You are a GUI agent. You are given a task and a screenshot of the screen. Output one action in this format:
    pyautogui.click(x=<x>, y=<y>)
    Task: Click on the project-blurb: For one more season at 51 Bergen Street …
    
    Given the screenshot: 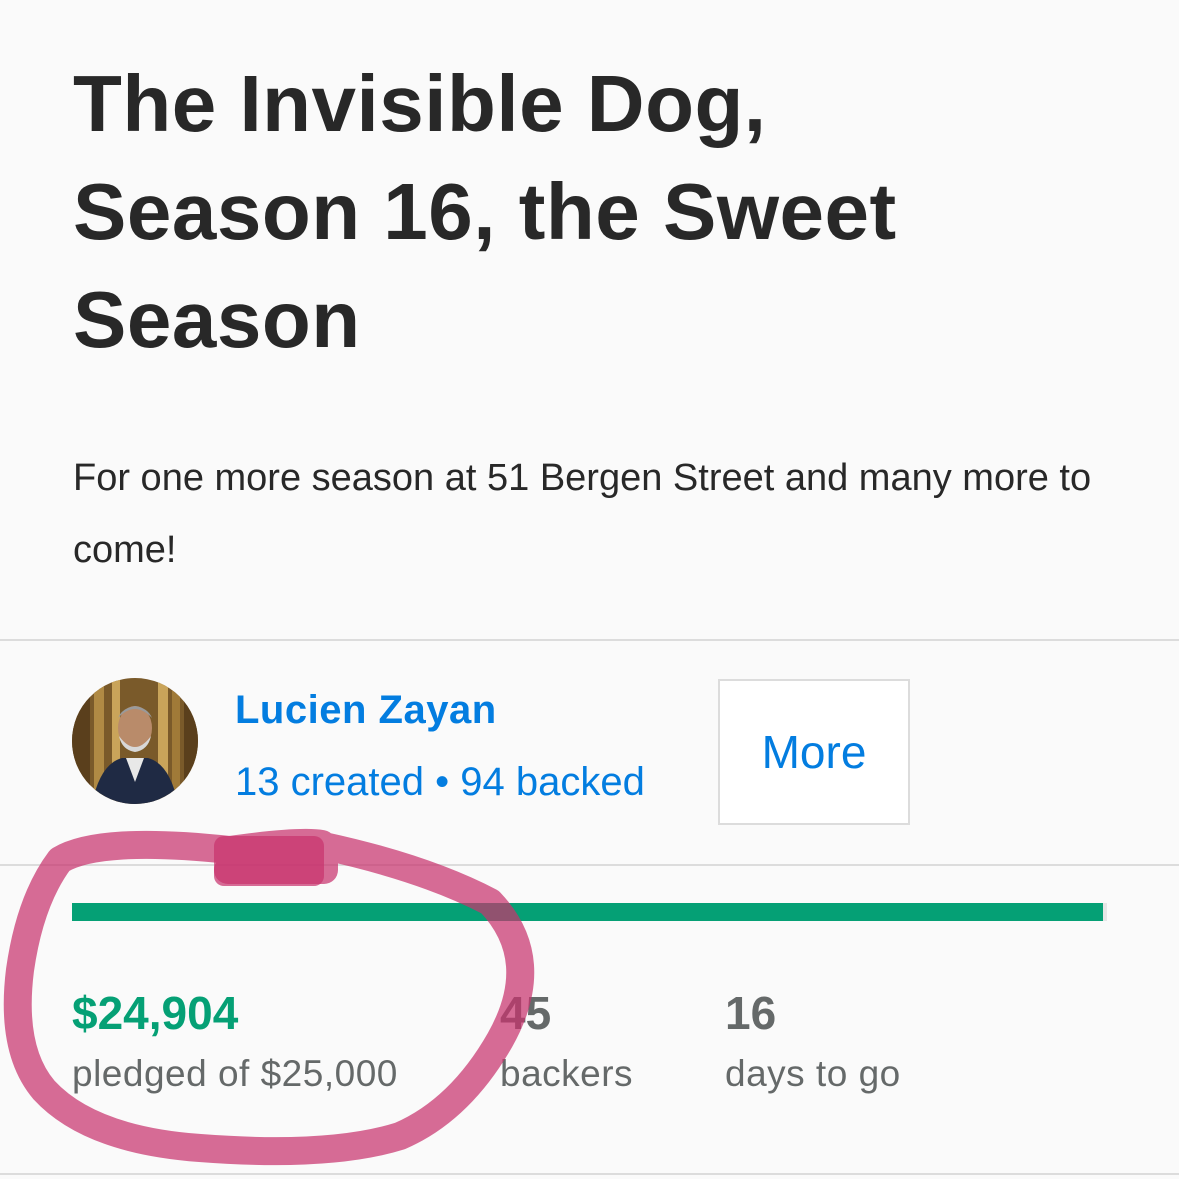 What is the action you would take?
    pyautogui.click(x=582, y=514)
    